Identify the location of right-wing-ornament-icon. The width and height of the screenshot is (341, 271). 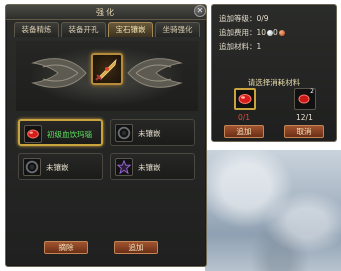
(155, 73).